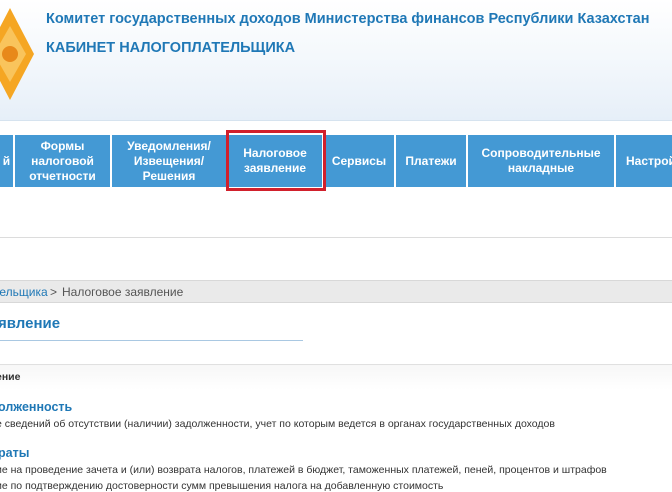  I want to click on breadcrumb-link: тельщика, so click(24, 292).